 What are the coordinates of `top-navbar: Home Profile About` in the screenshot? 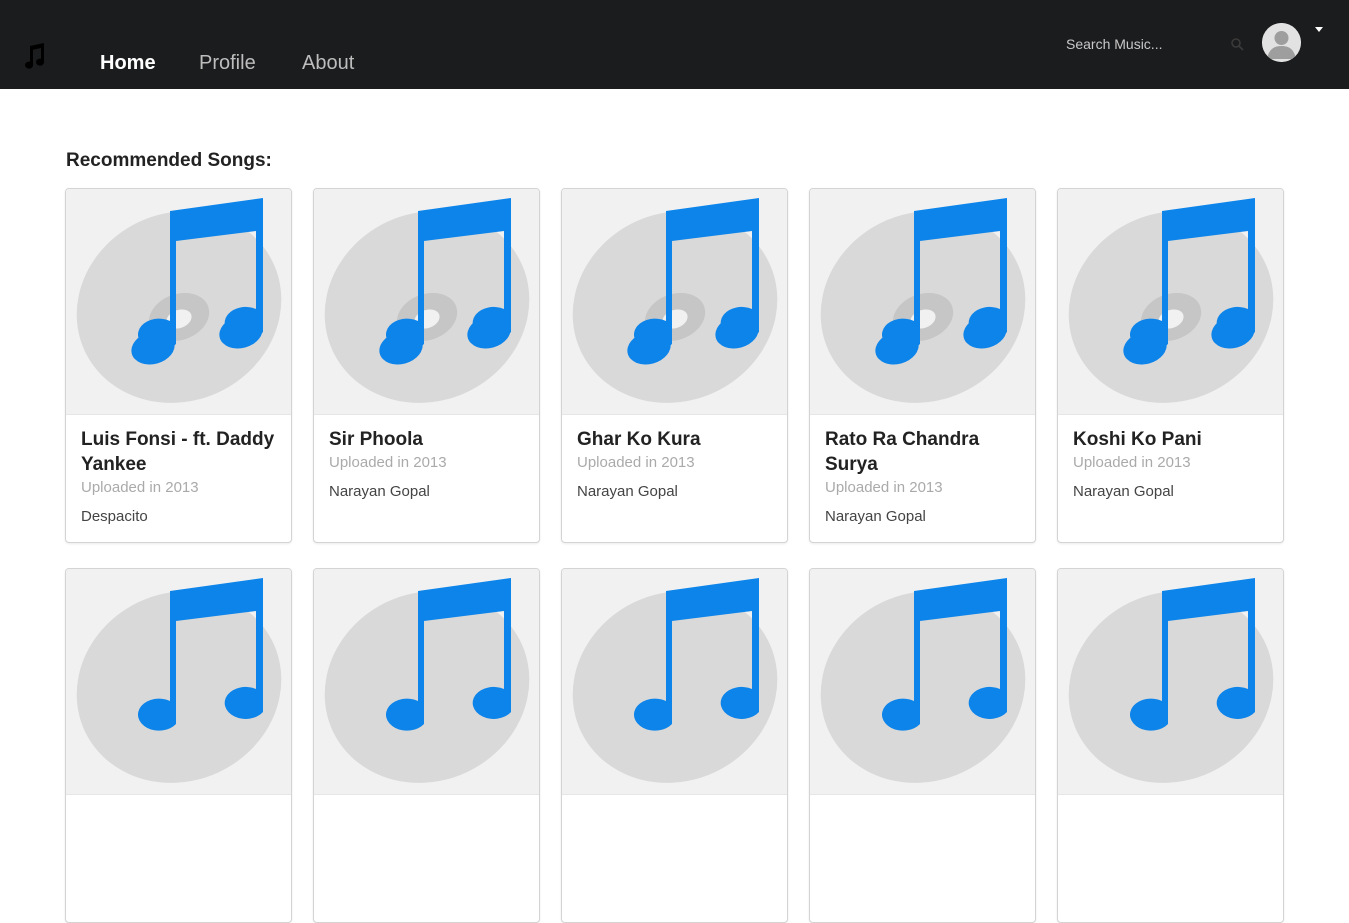 It's located at (674, 44).